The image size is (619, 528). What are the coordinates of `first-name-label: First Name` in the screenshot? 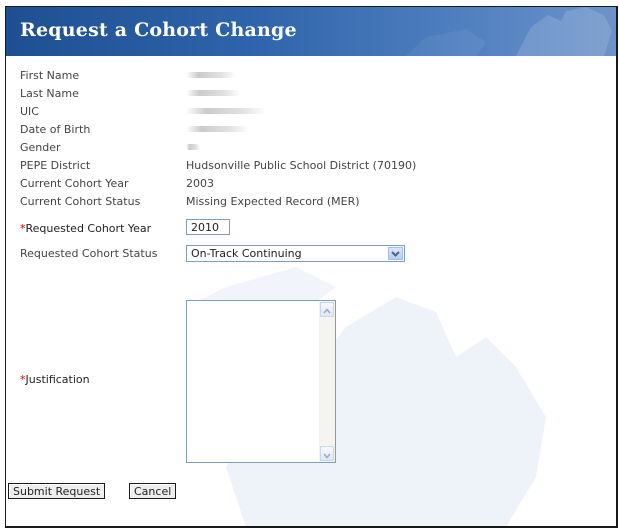 It's located at (50, 75).